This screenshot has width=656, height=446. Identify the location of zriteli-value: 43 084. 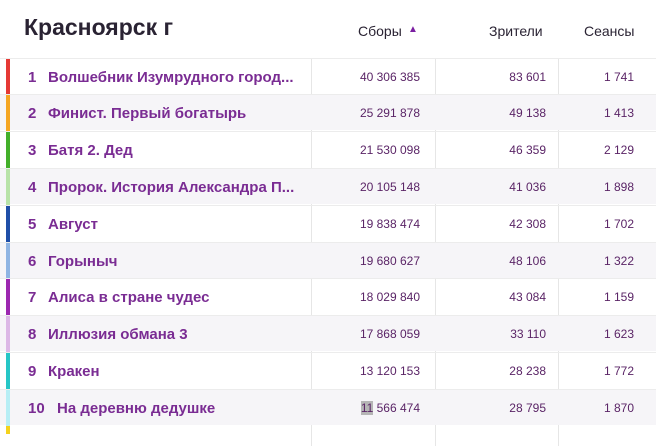
(527, 297).